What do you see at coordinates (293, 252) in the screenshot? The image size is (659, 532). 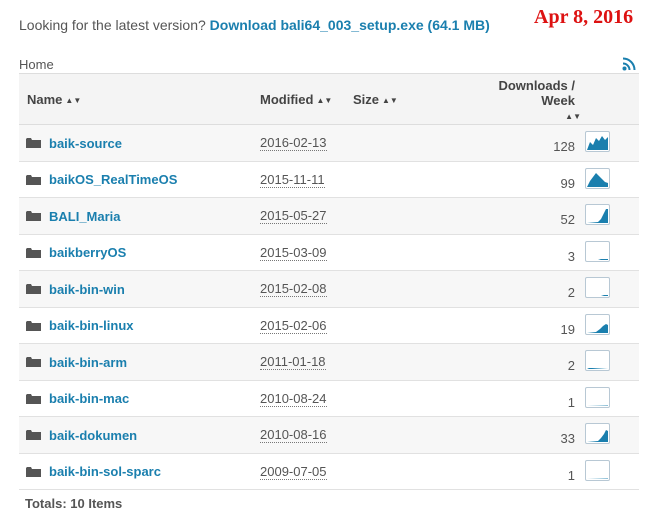 I see `modified-date: 2015-03-09` at bounding box center [293, 252].